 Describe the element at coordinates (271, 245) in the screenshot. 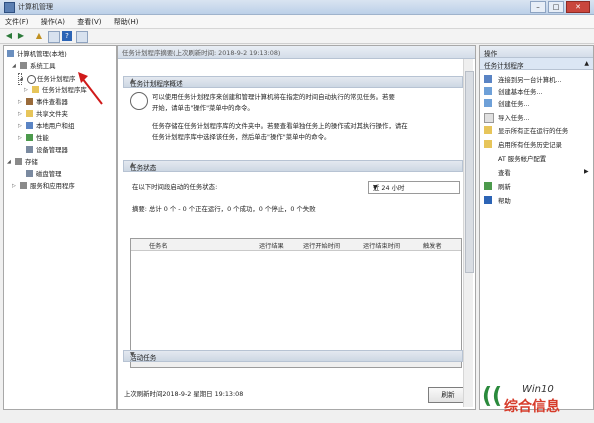

I see `column-result: 运行结果` at that location.